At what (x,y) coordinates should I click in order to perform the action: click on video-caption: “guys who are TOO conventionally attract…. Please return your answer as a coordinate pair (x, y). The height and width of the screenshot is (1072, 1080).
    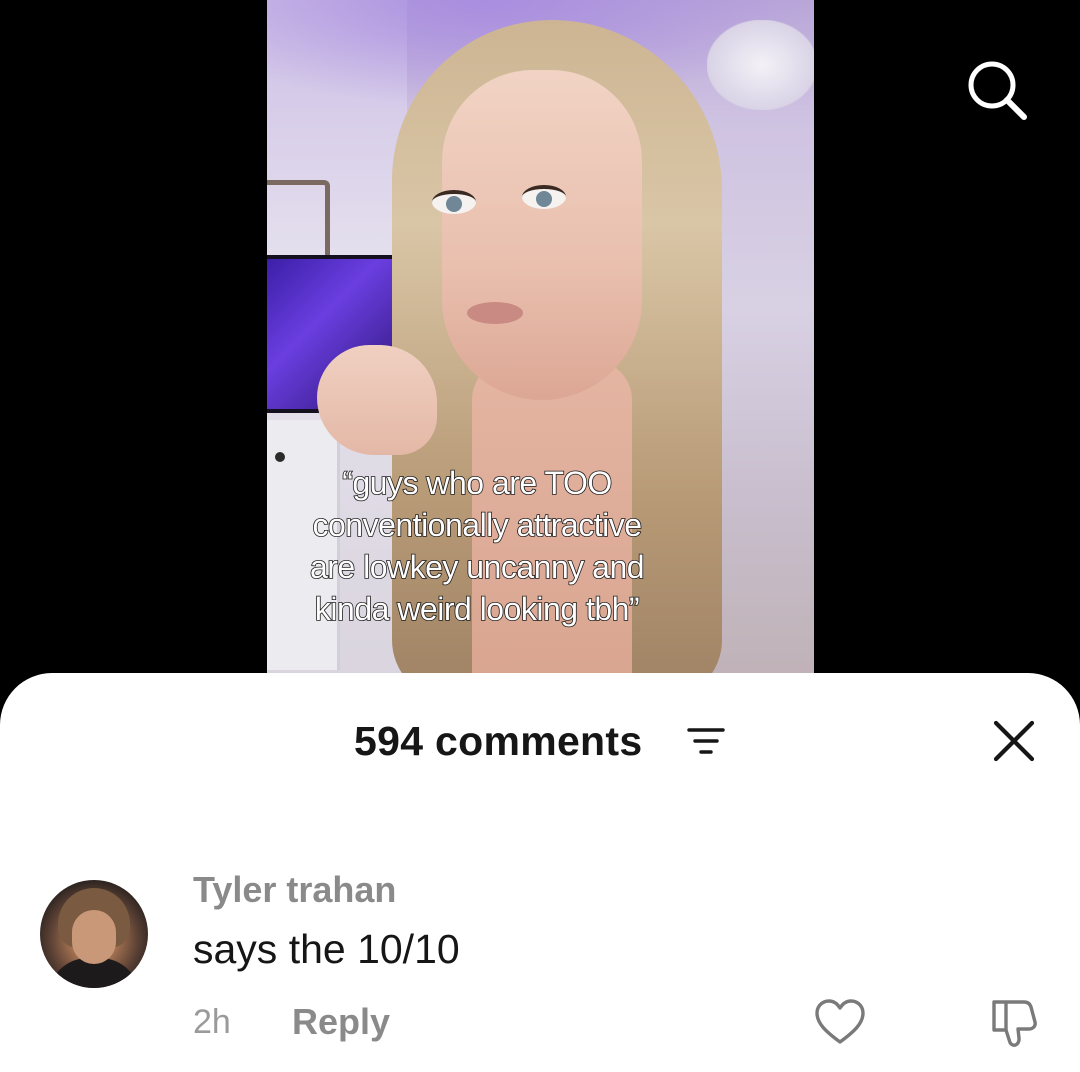
    Looking at the image, I should click on (477, 546).